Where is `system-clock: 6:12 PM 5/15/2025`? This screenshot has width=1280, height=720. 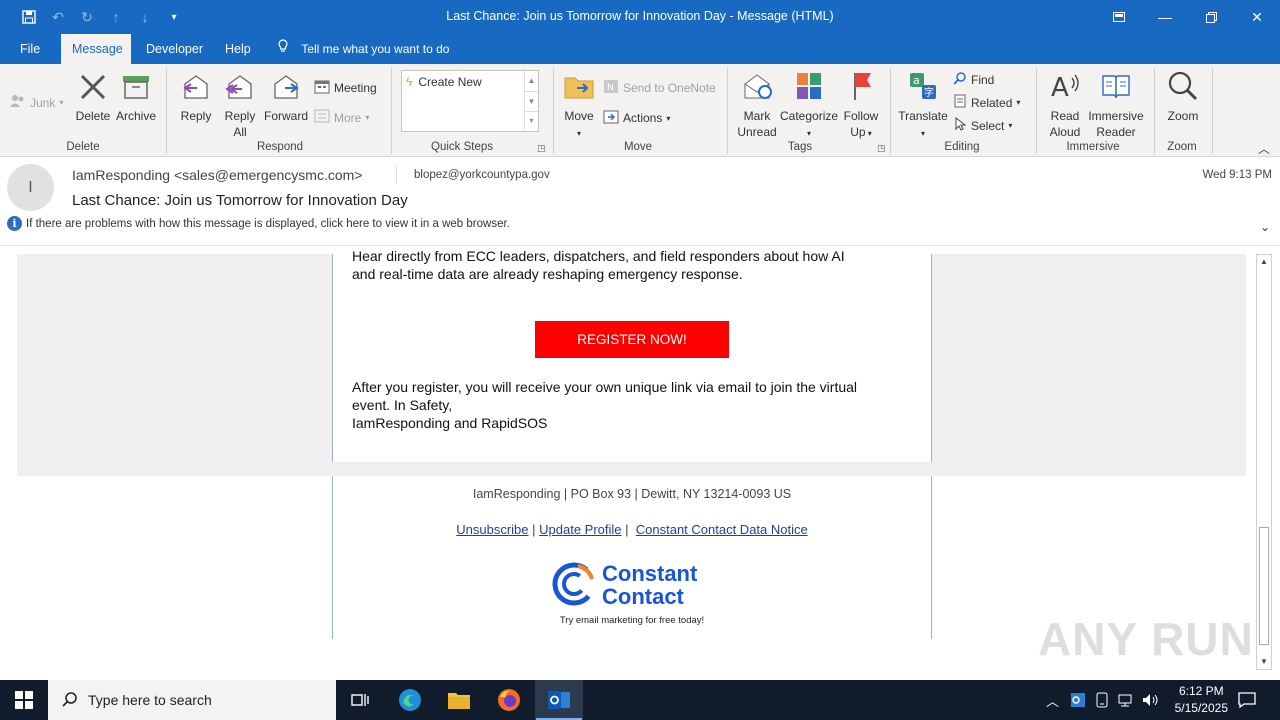
system-clock: 6:12 PM 5/15/2025 is located at coordinates (1201, 700).